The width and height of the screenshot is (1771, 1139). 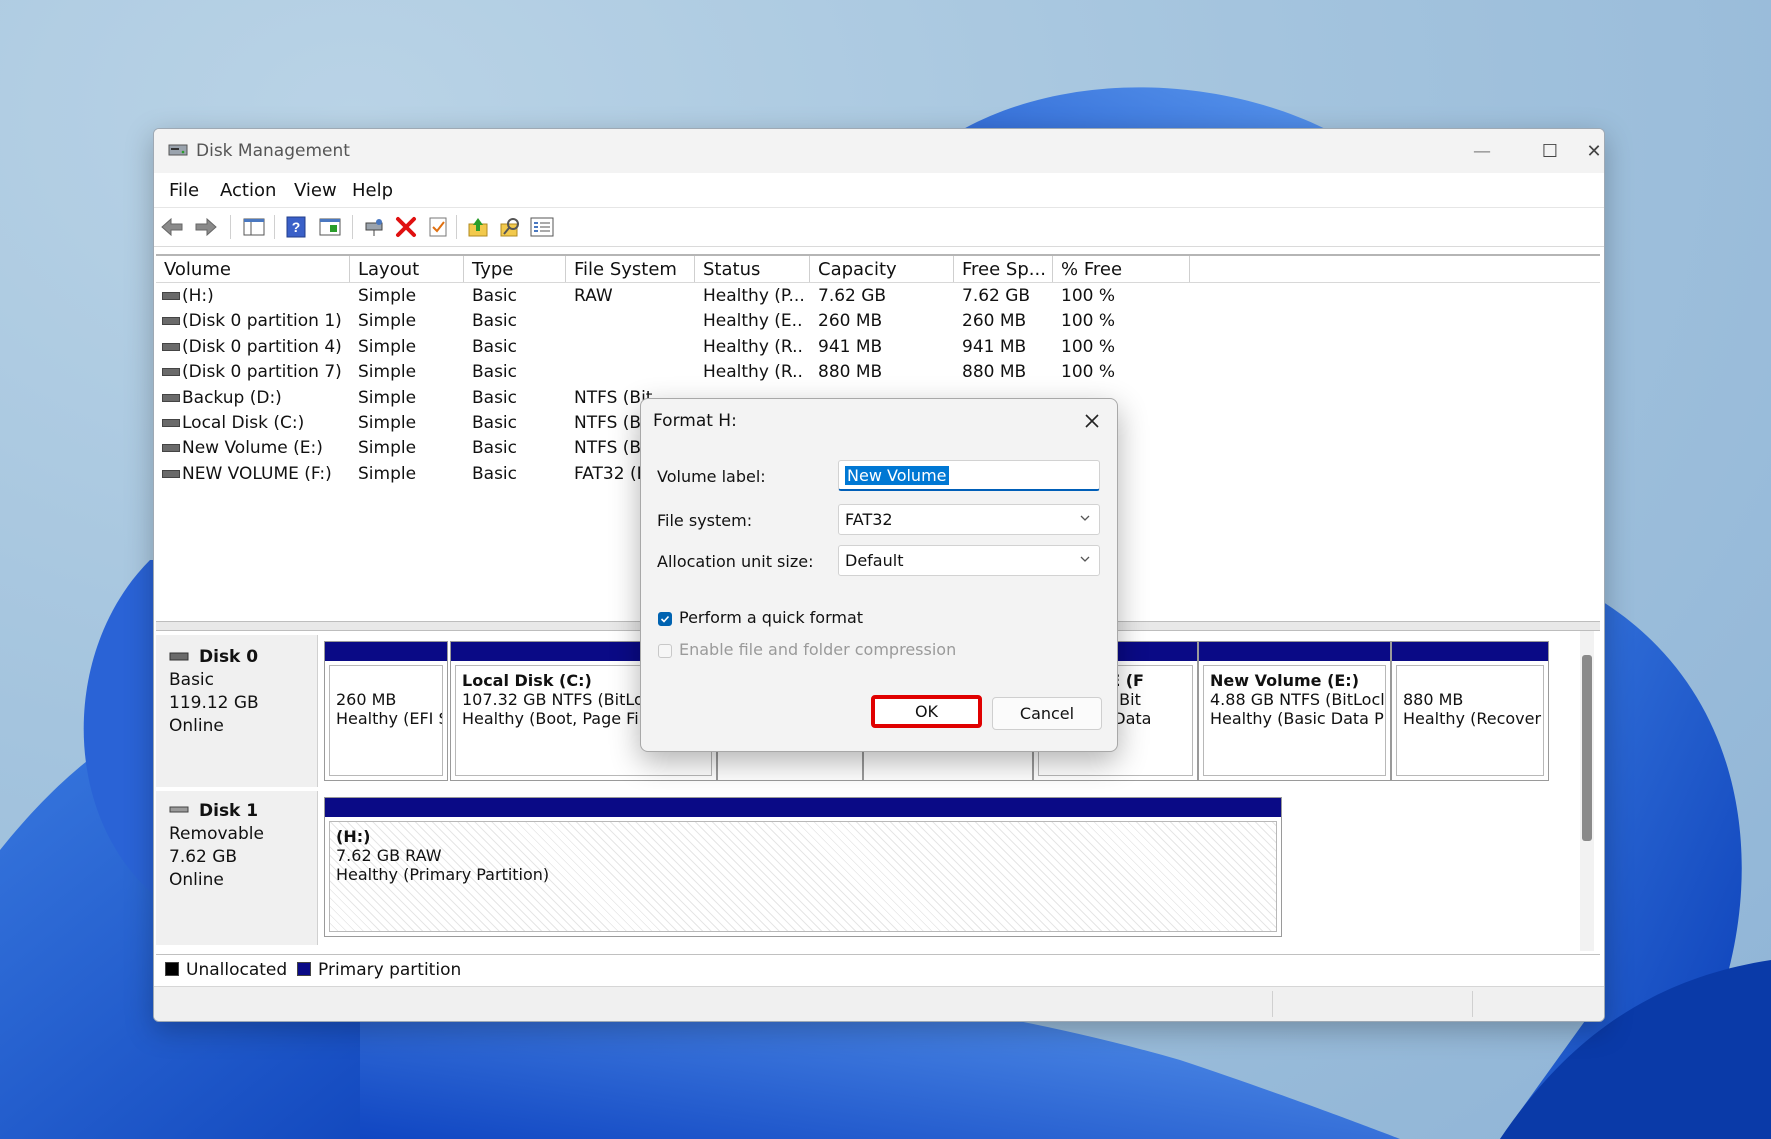 I want to click on allocation-unit-value: Default, so click(x=874, y=560).